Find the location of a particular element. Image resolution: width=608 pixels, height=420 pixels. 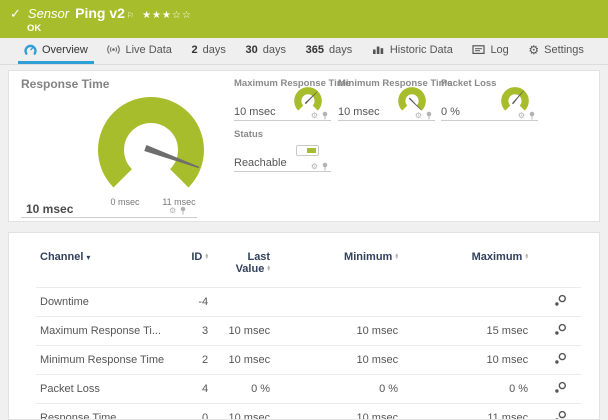

table-row-response-time: Response Time 0 10 msec 10 msec 11 msec is located at coordinates (309, 411).